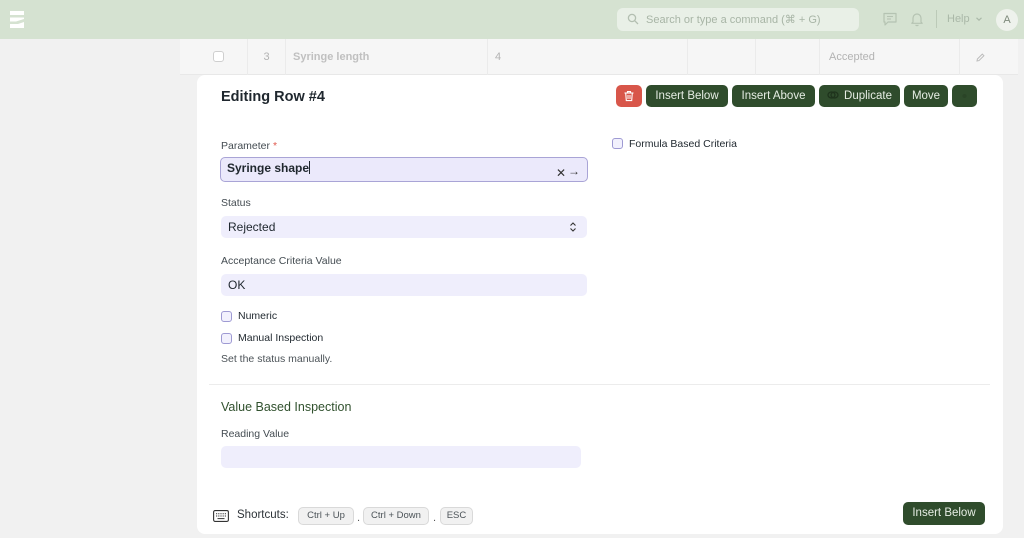 This screenshot has height=538, width=1024. What do you see at coordinates (255, 434) in the screenshot?
I see `reading-value-label: Reading Value` at bounding box center [255, 434].